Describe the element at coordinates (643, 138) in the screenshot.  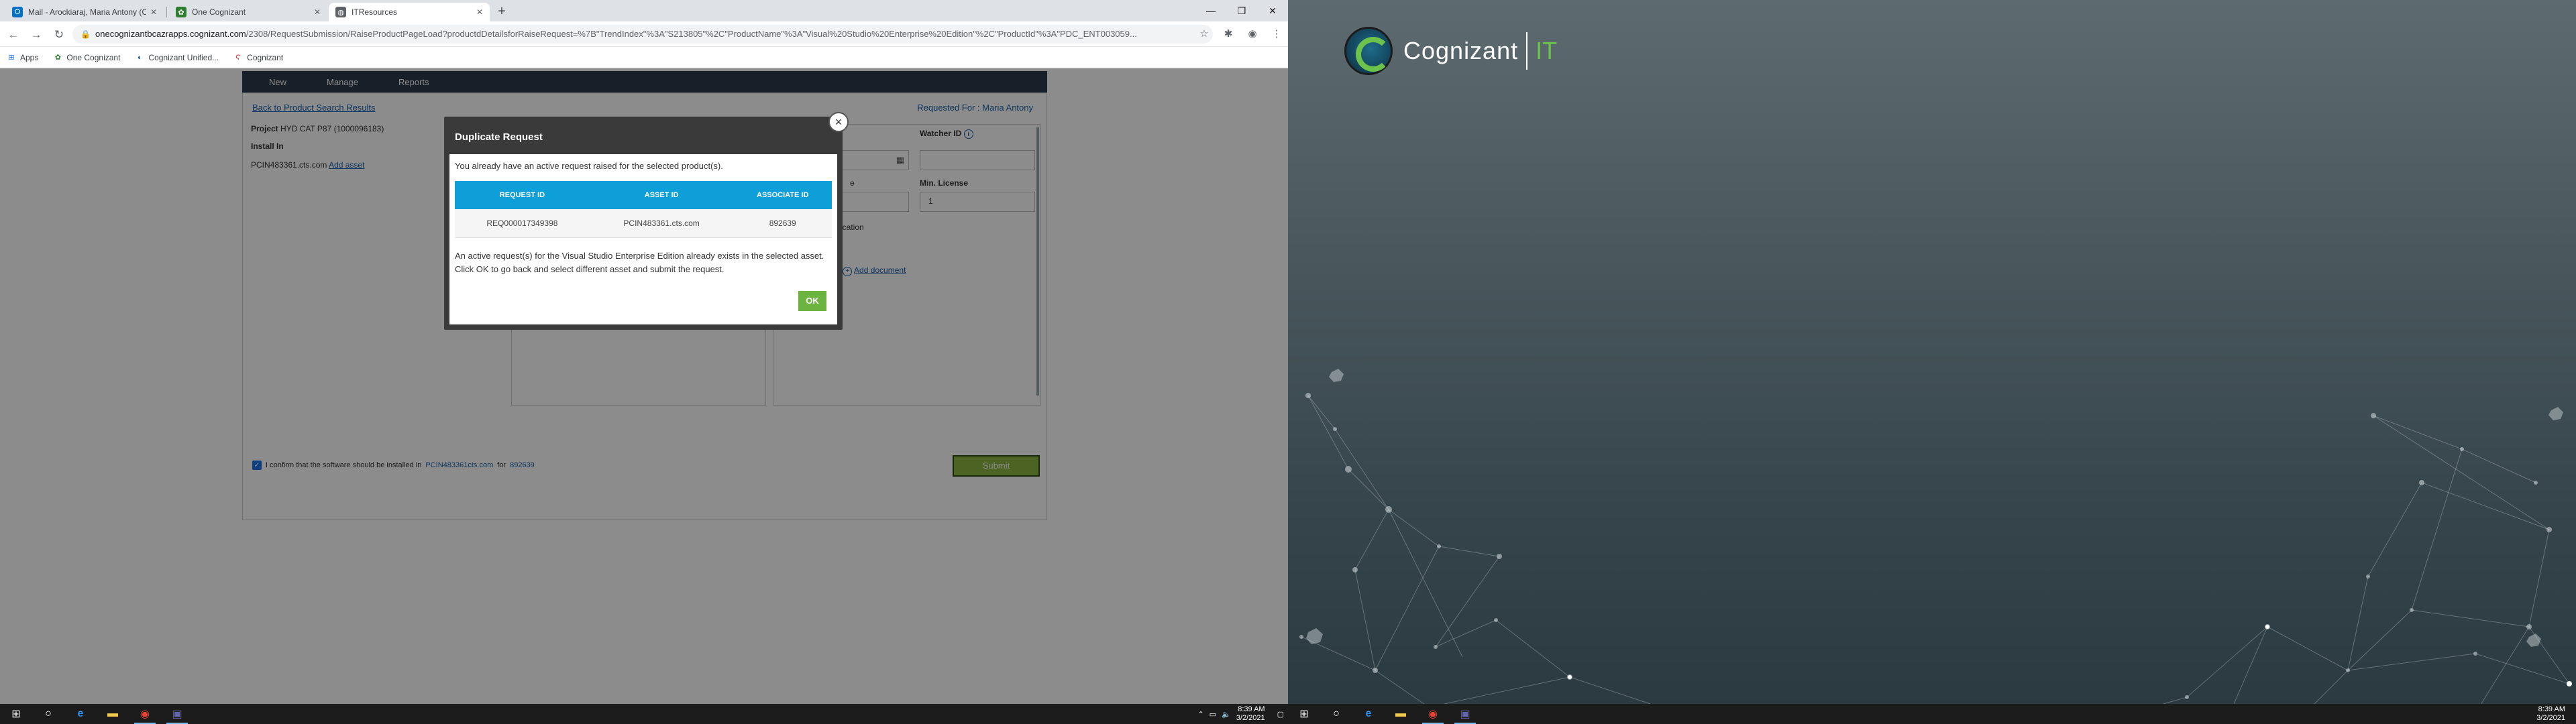
I see `dialog-title: Duplicate Request` at that location.